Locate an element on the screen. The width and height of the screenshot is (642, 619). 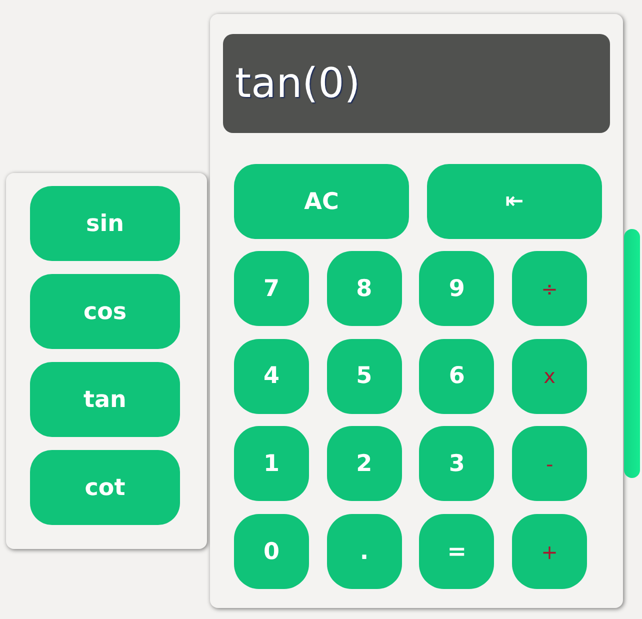
digit-key: 6 is located at coordinates (456, 376).